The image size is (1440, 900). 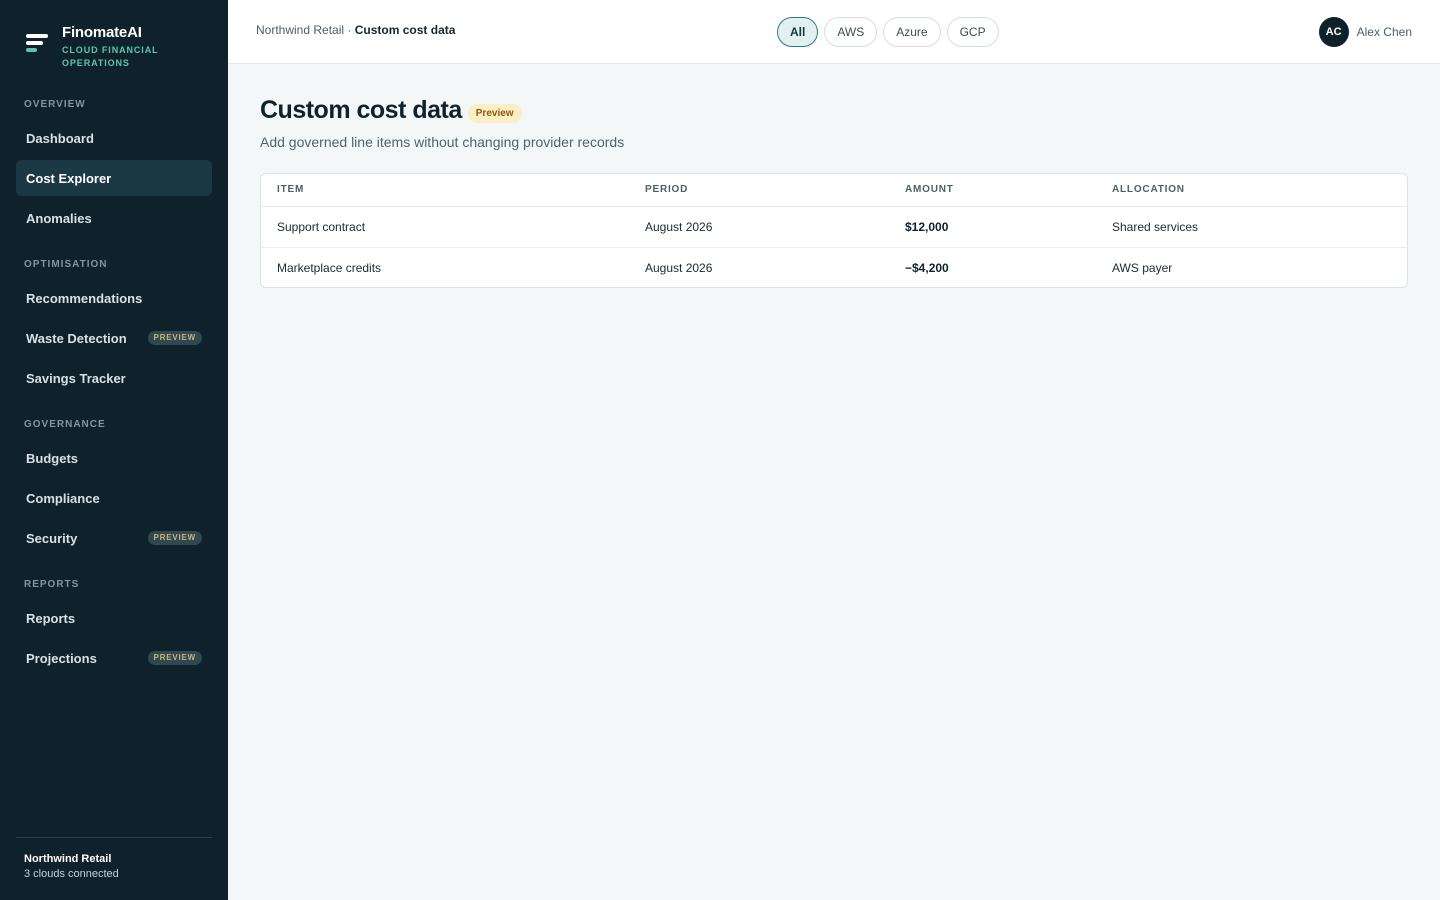 What do you see at coordinates (84, 298) in the screenshot?
I see `sidebar-item-label: Recommendations` at bounding box center [84, 298].